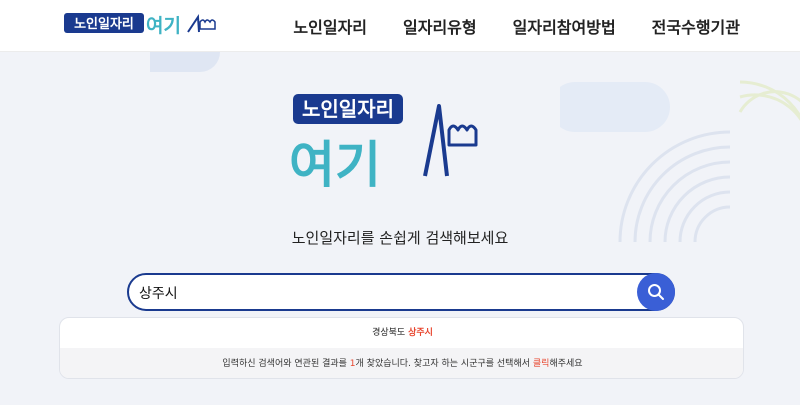 This screenshot has width=800, height=405. I want to click on nav-item-senior-jobs: 노인일자리, so click(330, 26).